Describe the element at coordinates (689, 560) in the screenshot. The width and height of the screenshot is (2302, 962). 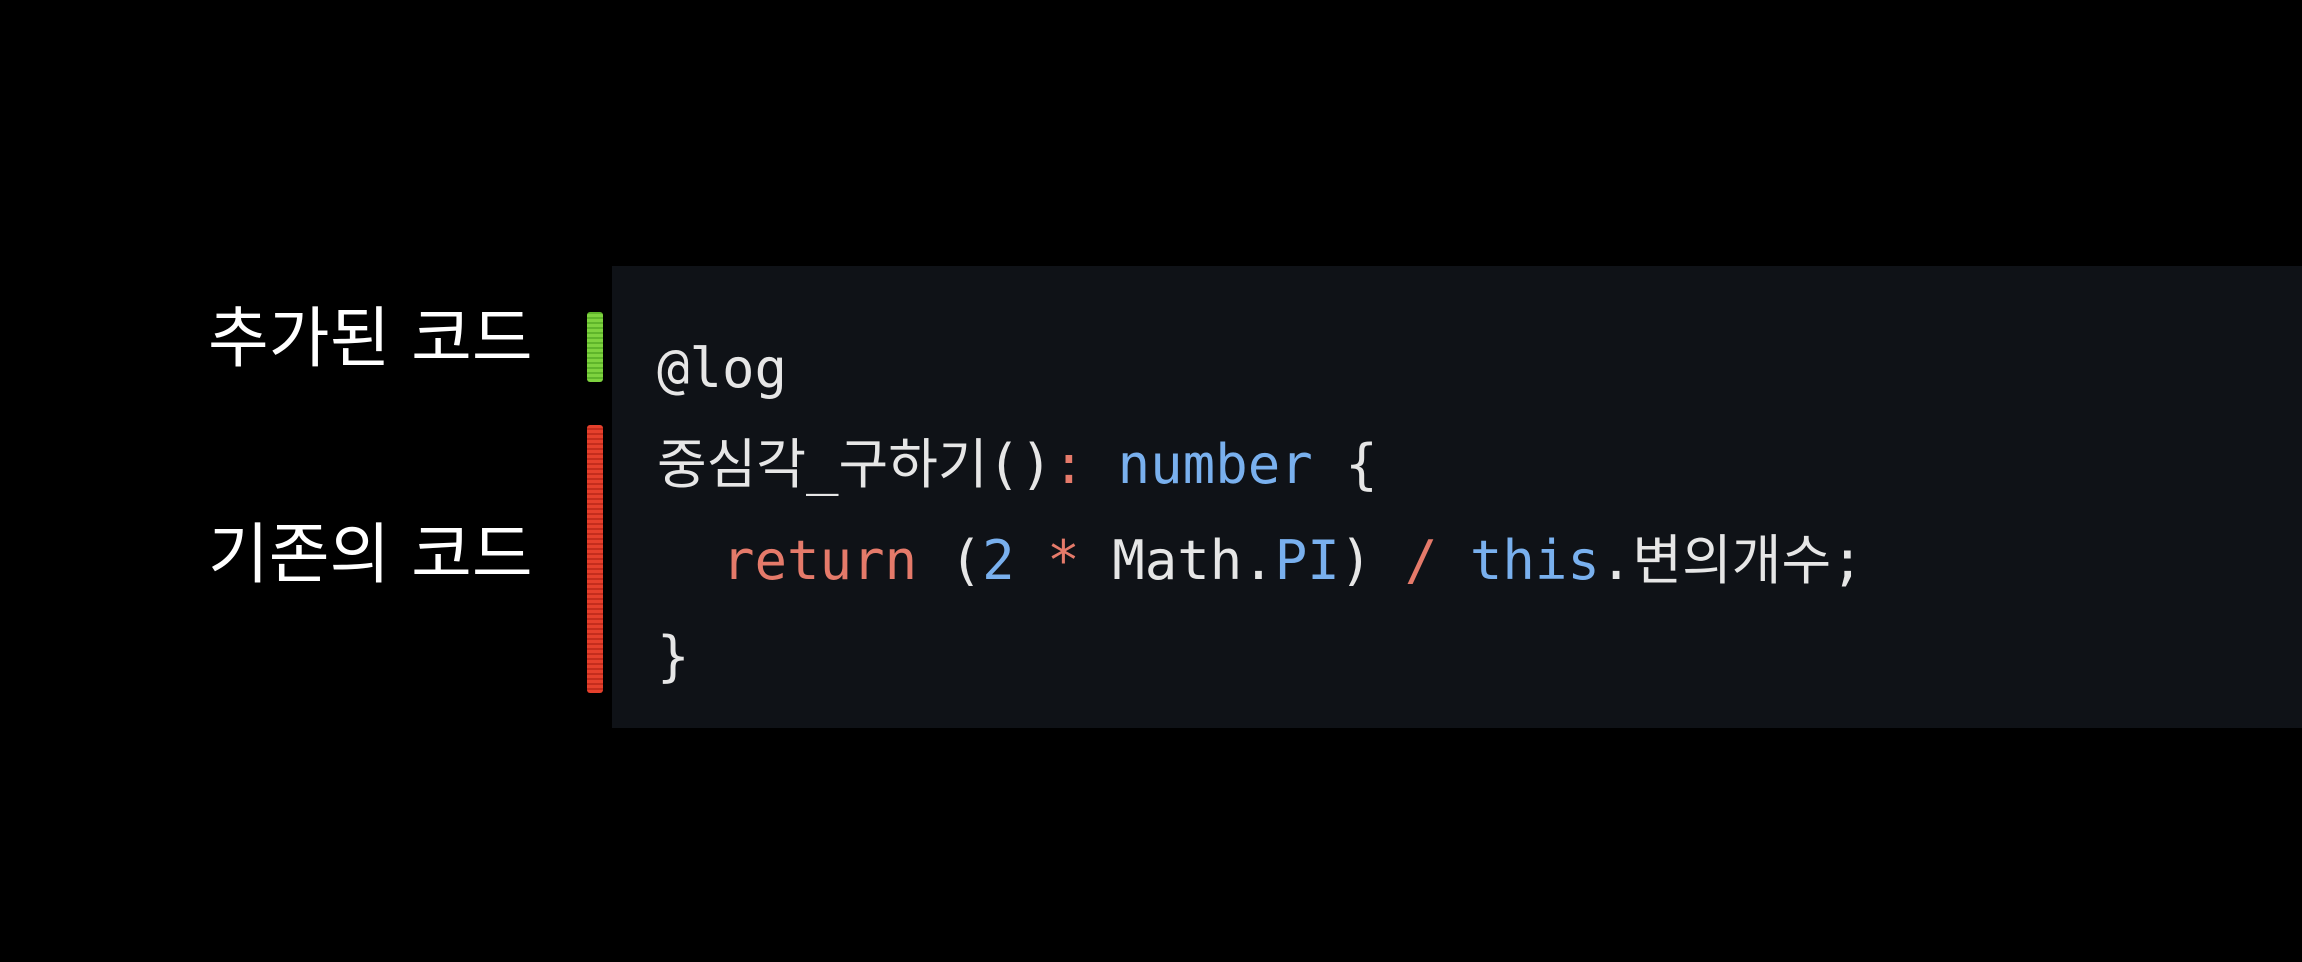
I see `indent-token` at that location.